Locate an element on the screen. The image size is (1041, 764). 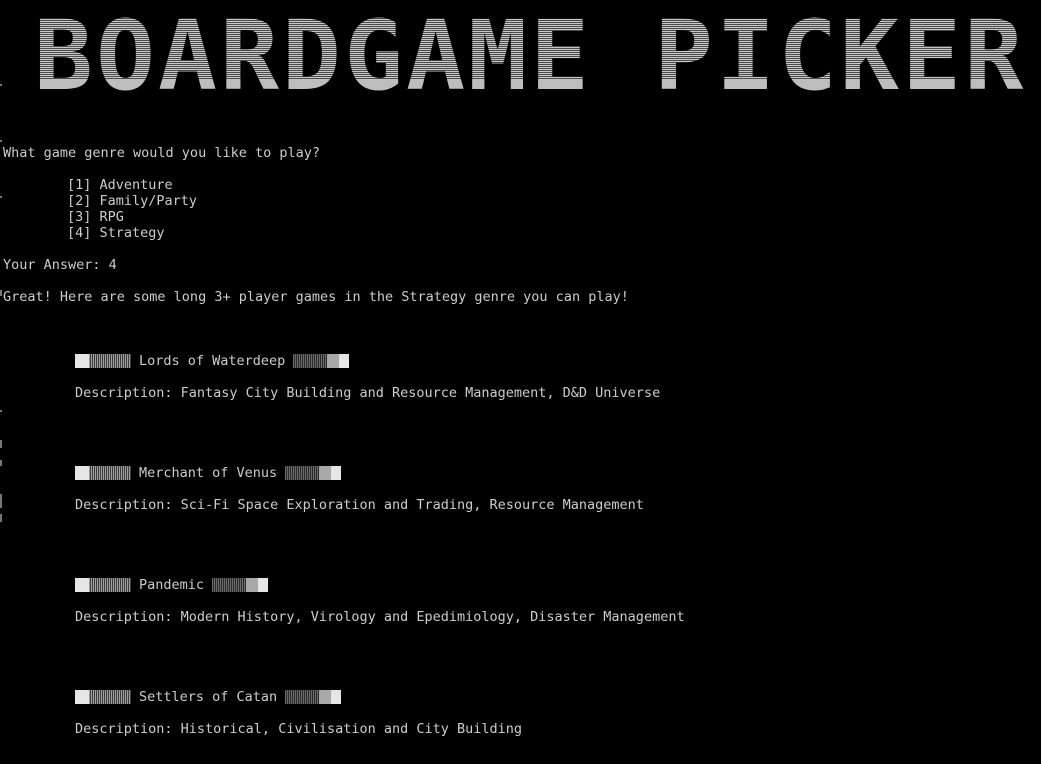
genre-option-adventure: [1] Adventure is located at coordinates (120, 185).